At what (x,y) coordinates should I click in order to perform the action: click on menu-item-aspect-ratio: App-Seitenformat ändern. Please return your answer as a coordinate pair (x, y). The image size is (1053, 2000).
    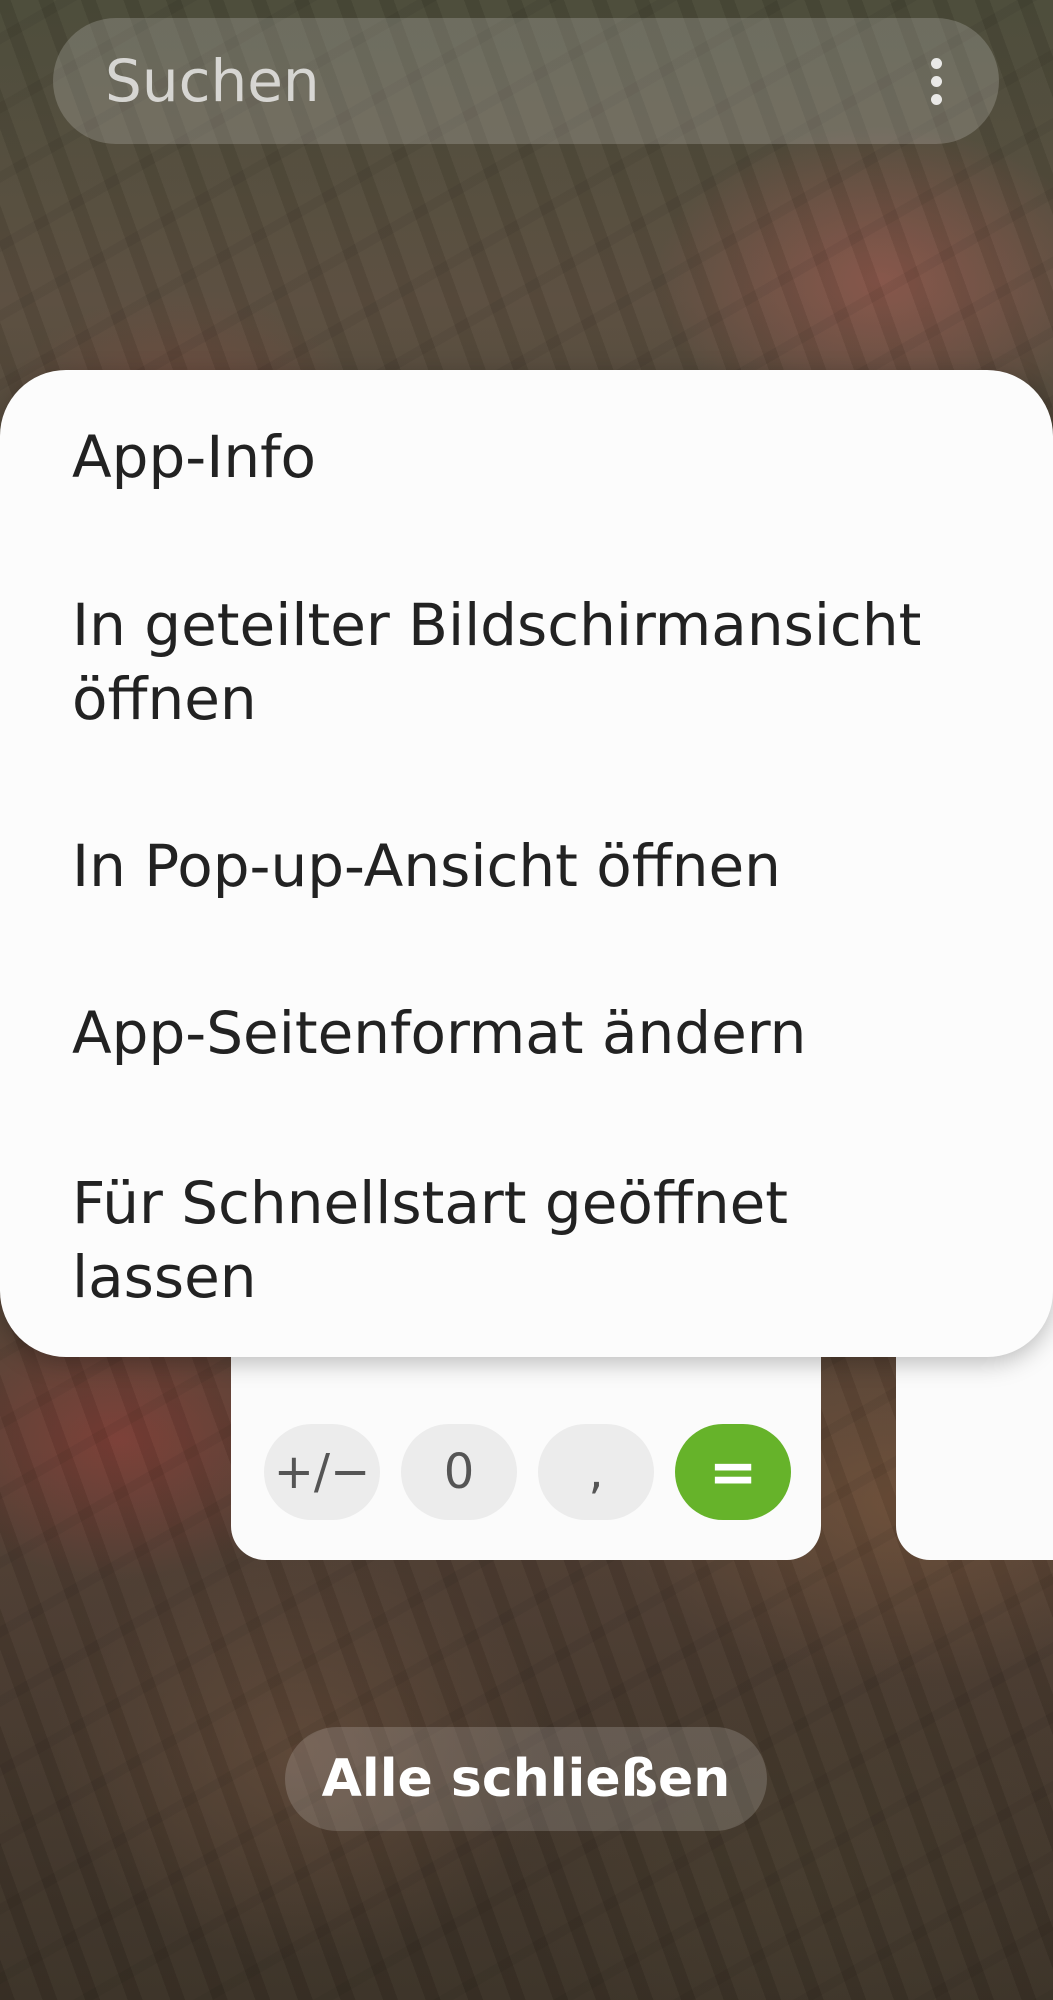
    Looking at the image, I should click on (522, 1033).